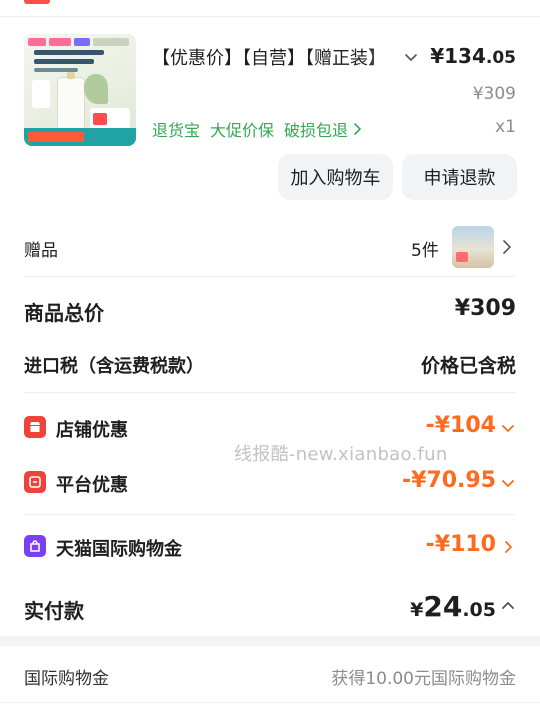 The height and width of the screenshot is (710, 540). I want to click on chevron-up-icon, so click(508, 606).